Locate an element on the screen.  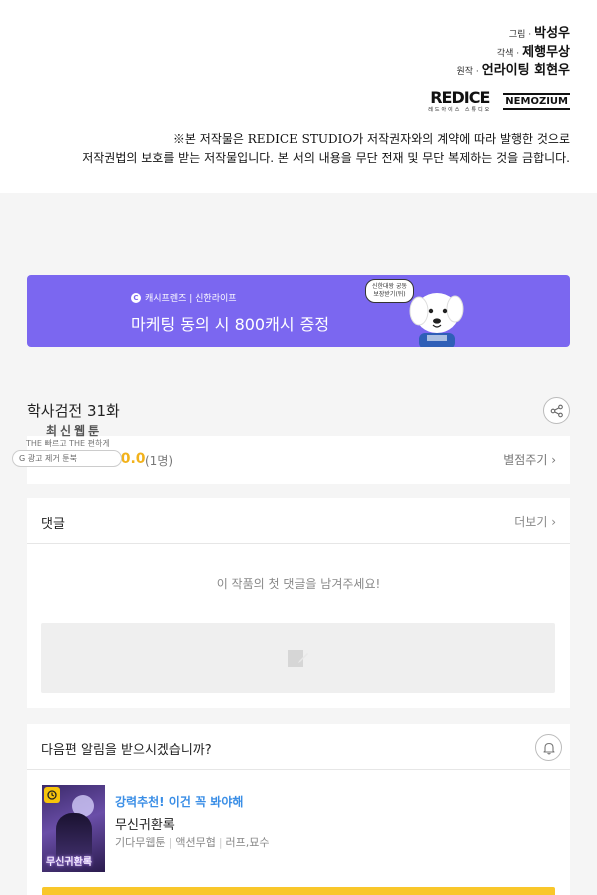
recommend-thumbnail: 무신귀환록 is located at coordinates (73, 828).